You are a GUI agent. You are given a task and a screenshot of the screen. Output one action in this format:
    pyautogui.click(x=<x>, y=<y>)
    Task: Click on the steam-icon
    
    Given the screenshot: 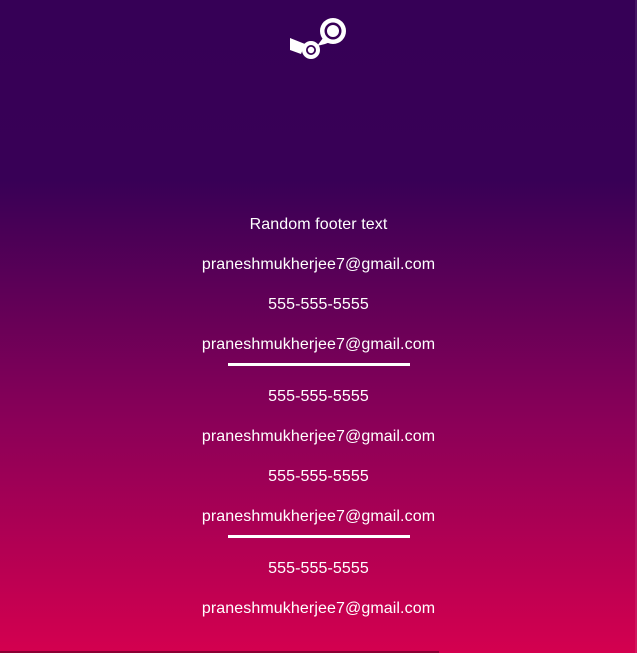 What is the action you would take?
    pyautogui.click(x=319, y=39)
    